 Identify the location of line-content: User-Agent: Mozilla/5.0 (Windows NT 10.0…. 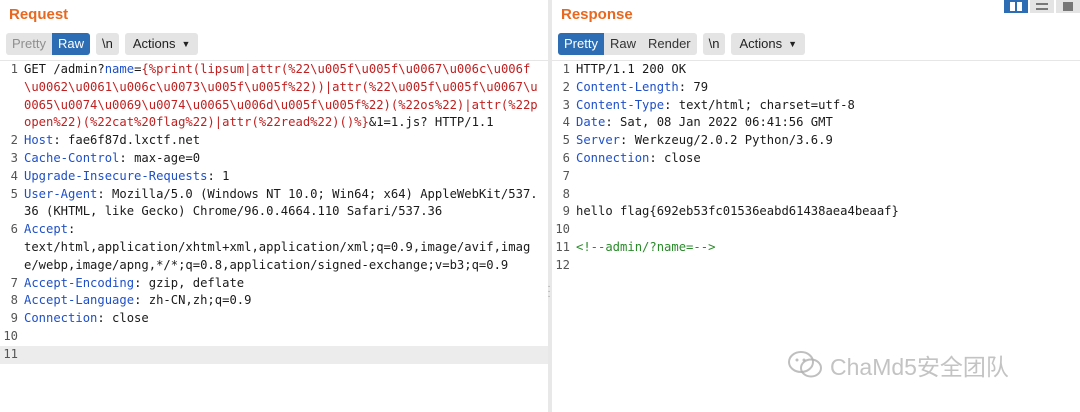
(284, 204).